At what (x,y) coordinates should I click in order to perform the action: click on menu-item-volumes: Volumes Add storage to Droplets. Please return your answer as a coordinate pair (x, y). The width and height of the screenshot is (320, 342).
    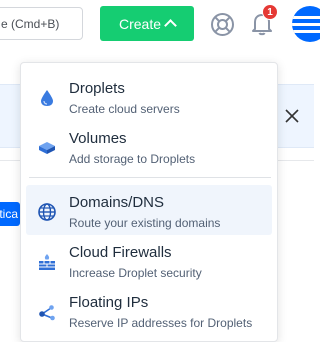
    Looking at the image, I should click on (149, 146).